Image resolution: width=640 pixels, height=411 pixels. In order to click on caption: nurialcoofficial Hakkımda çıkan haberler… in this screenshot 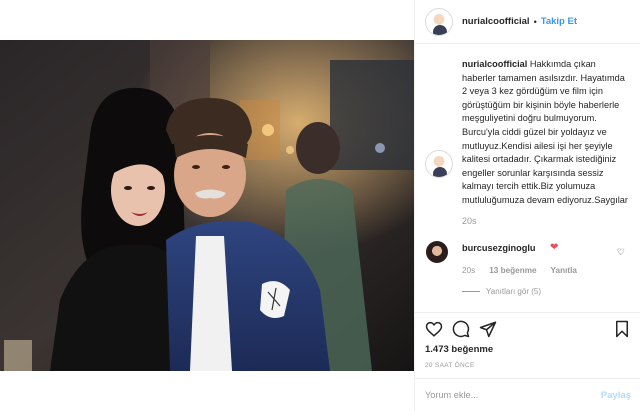, I will do `click(528, 133)`.